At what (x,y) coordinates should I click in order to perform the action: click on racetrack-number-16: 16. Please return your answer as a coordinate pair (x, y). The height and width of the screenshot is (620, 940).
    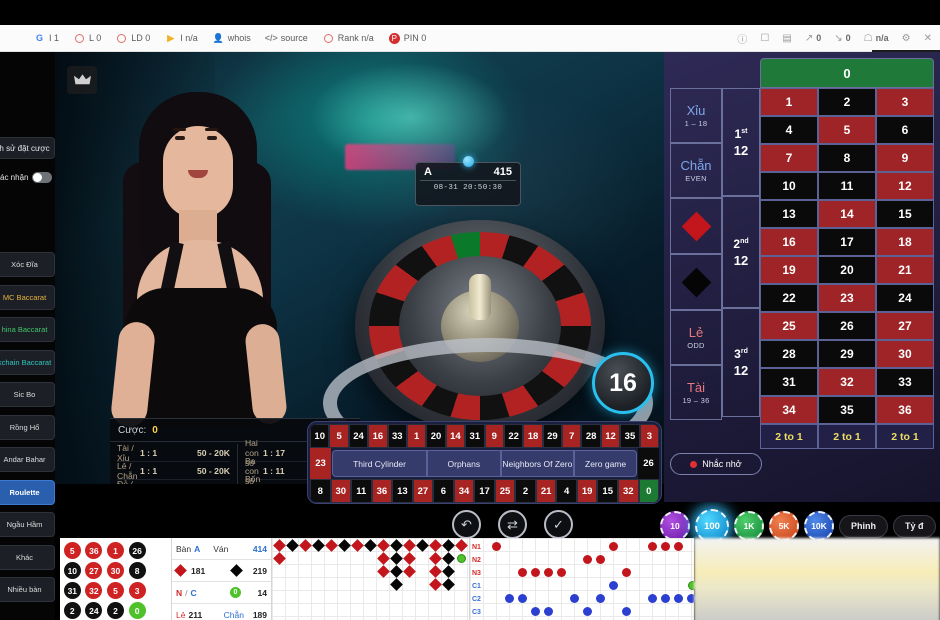
    Looking at the image, I should click on (378, 436).